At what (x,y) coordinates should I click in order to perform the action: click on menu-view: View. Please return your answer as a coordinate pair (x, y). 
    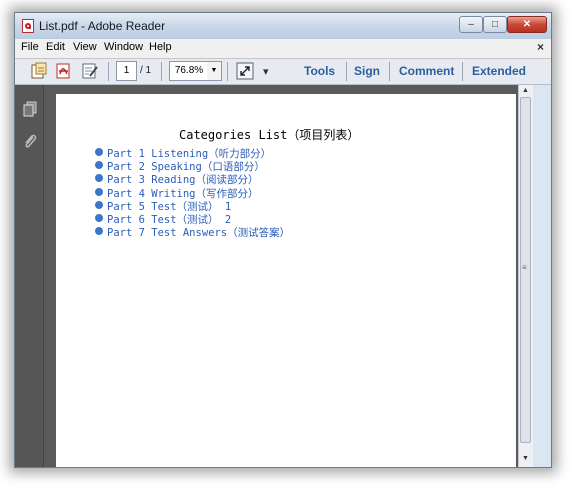
    Looking at the image, I should click on (85, 47).